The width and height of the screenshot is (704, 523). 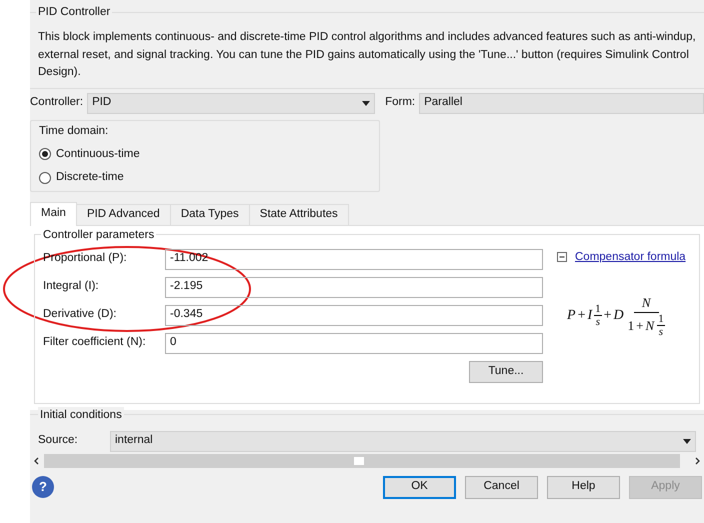 I want to click on parameter-label: Derivative (D):, so click(x=80, y=314).